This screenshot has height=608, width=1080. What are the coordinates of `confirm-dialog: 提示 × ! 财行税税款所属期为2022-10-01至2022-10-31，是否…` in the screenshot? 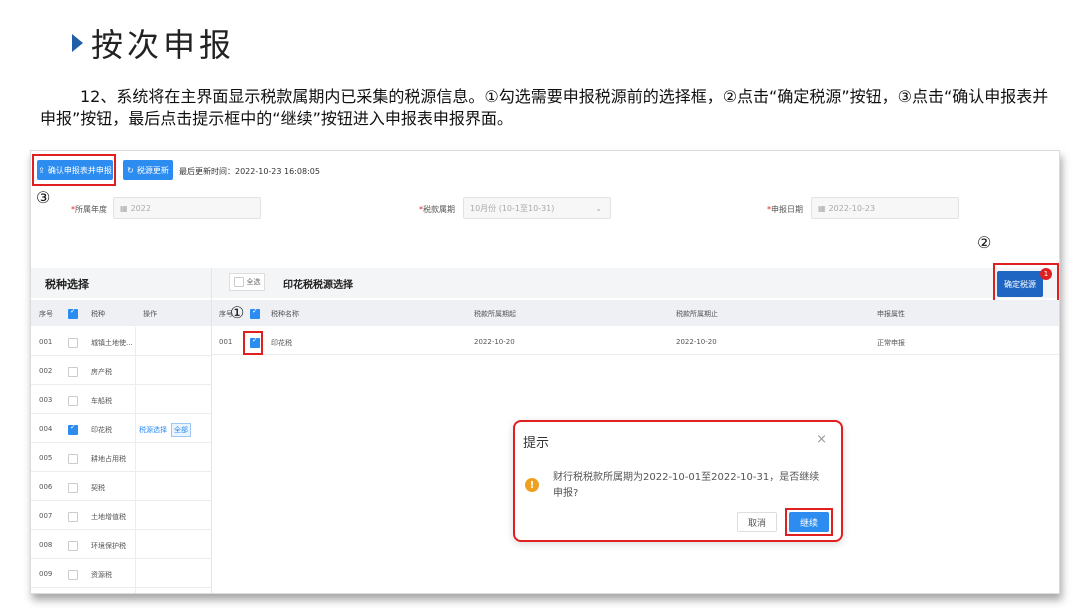 It's located at (678, 481).